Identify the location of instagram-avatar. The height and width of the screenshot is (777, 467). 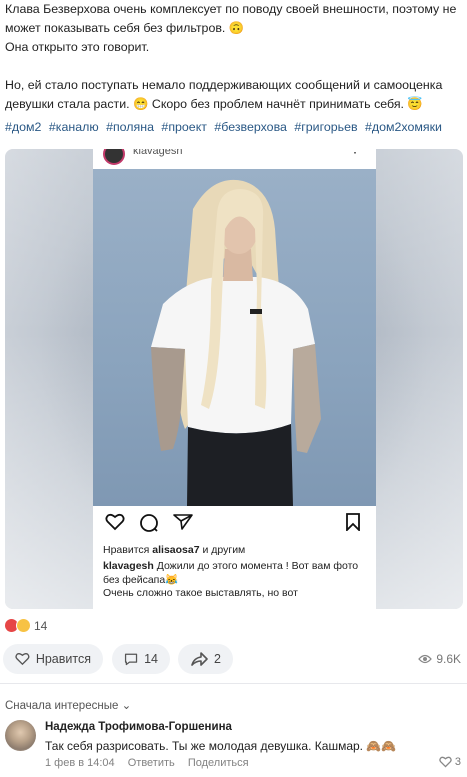
(114, 157).